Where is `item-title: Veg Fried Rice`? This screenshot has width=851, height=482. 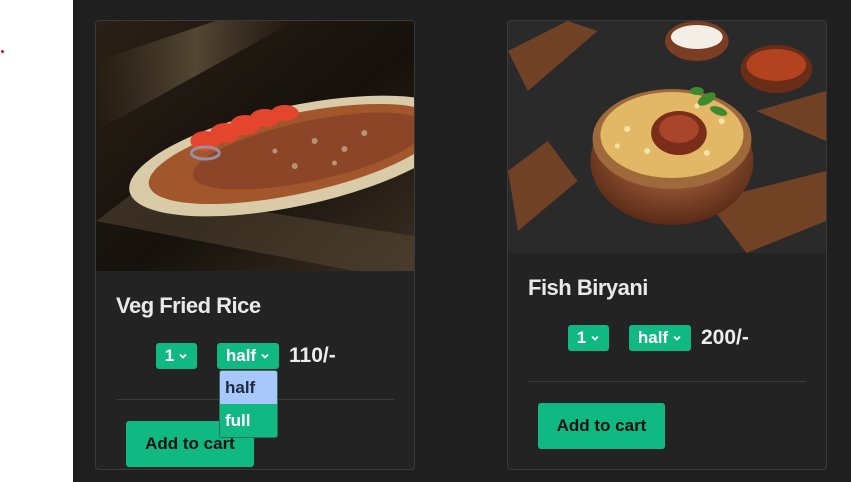 item-title: Veg Fried Rice is located at coordinates (188, 305).